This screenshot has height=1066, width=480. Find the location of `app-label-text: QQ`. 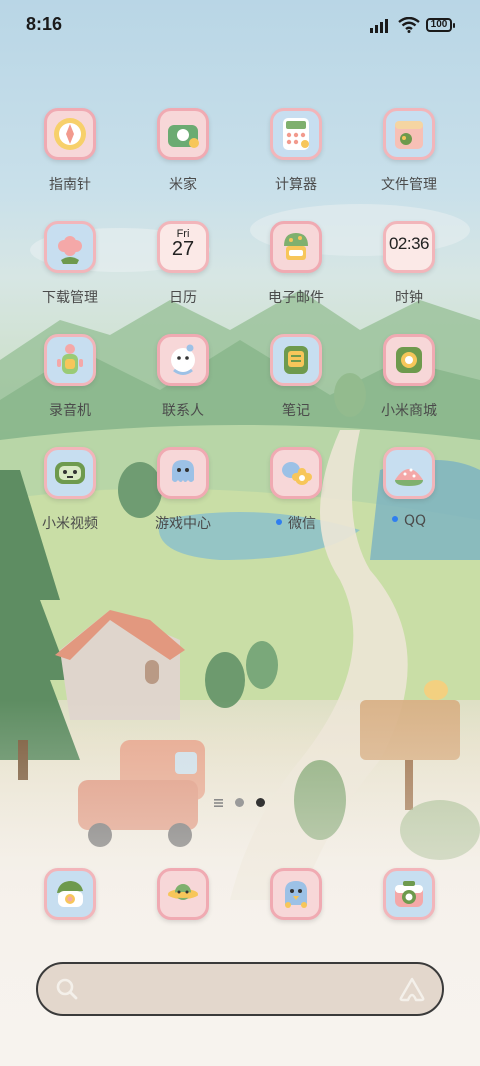

app-label-text: QQ is located at coordinates (415, 521).